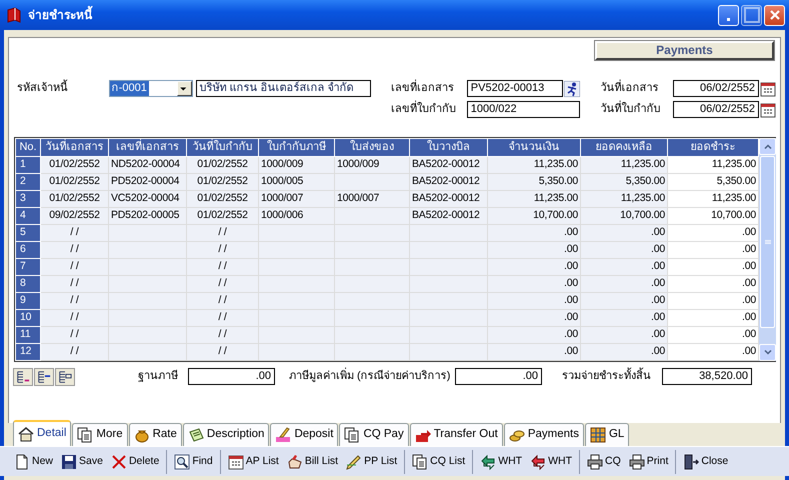  Describe the element at coordinates (534, 147) in the screenshot. I see `column-header: จำนวนเงิน` at that location.